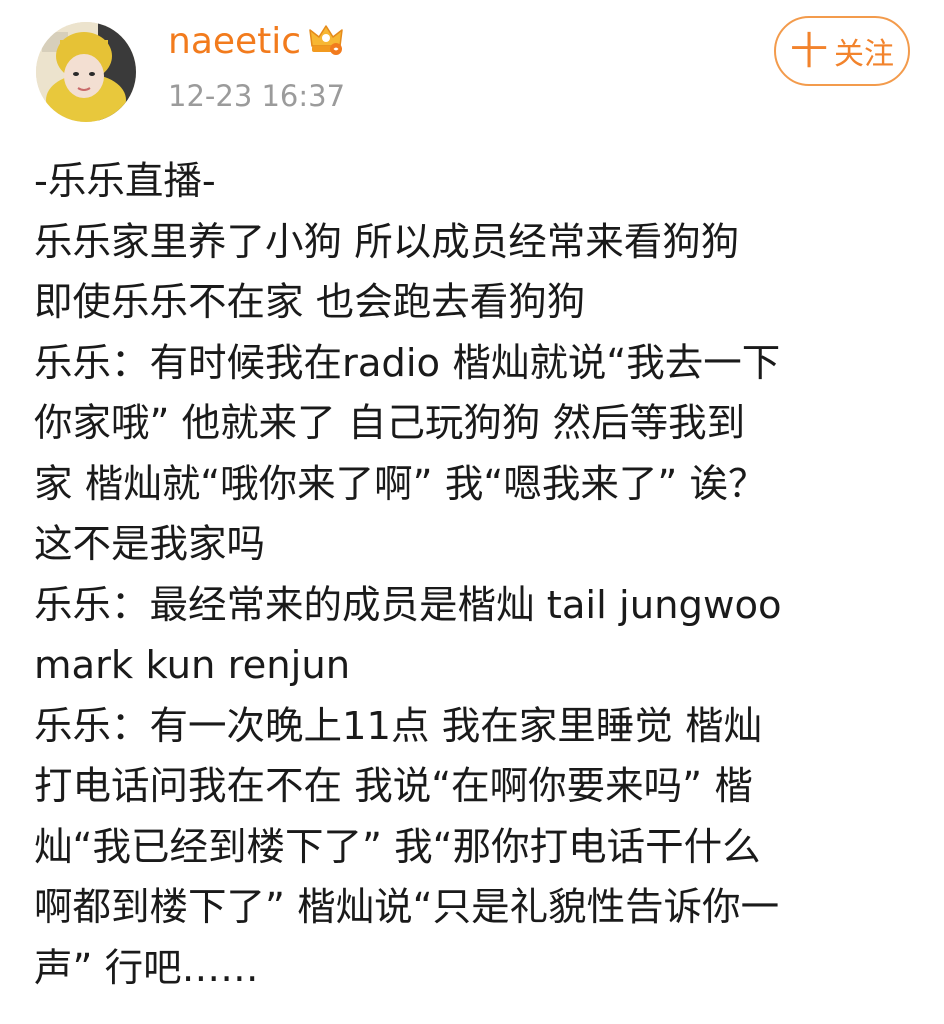 The image size is (944, 1024). I want to click on follow-button: 十 关注, so click(842, 51).